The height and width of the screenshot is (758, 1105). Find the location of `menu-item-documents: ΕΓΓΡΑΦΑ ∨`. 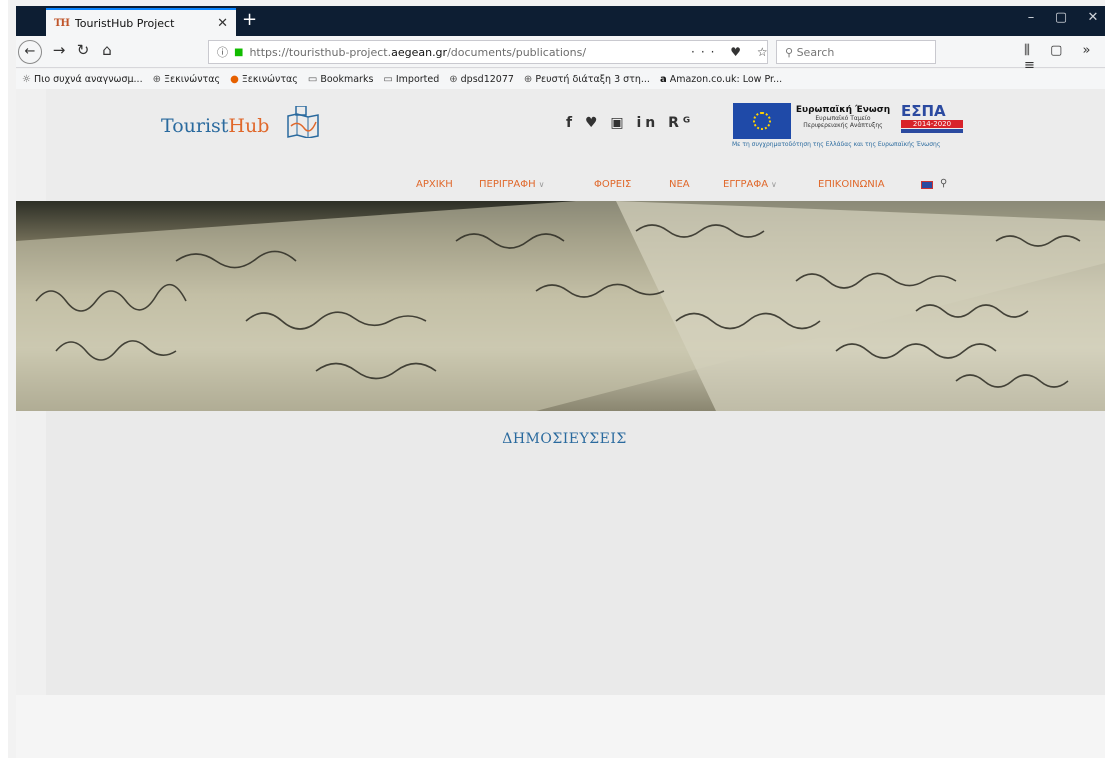

menu-item-documents: ΕΓΓΡΑΦΑ ∨ is located at coordinates (750, 184).